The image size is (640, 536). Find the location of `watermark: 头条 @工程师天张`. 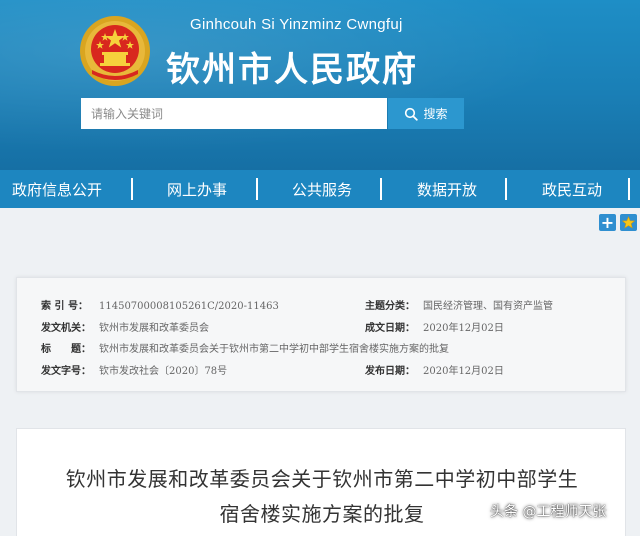

watermark: 头条 @工程师天张 is located at coordinates (548, 512).